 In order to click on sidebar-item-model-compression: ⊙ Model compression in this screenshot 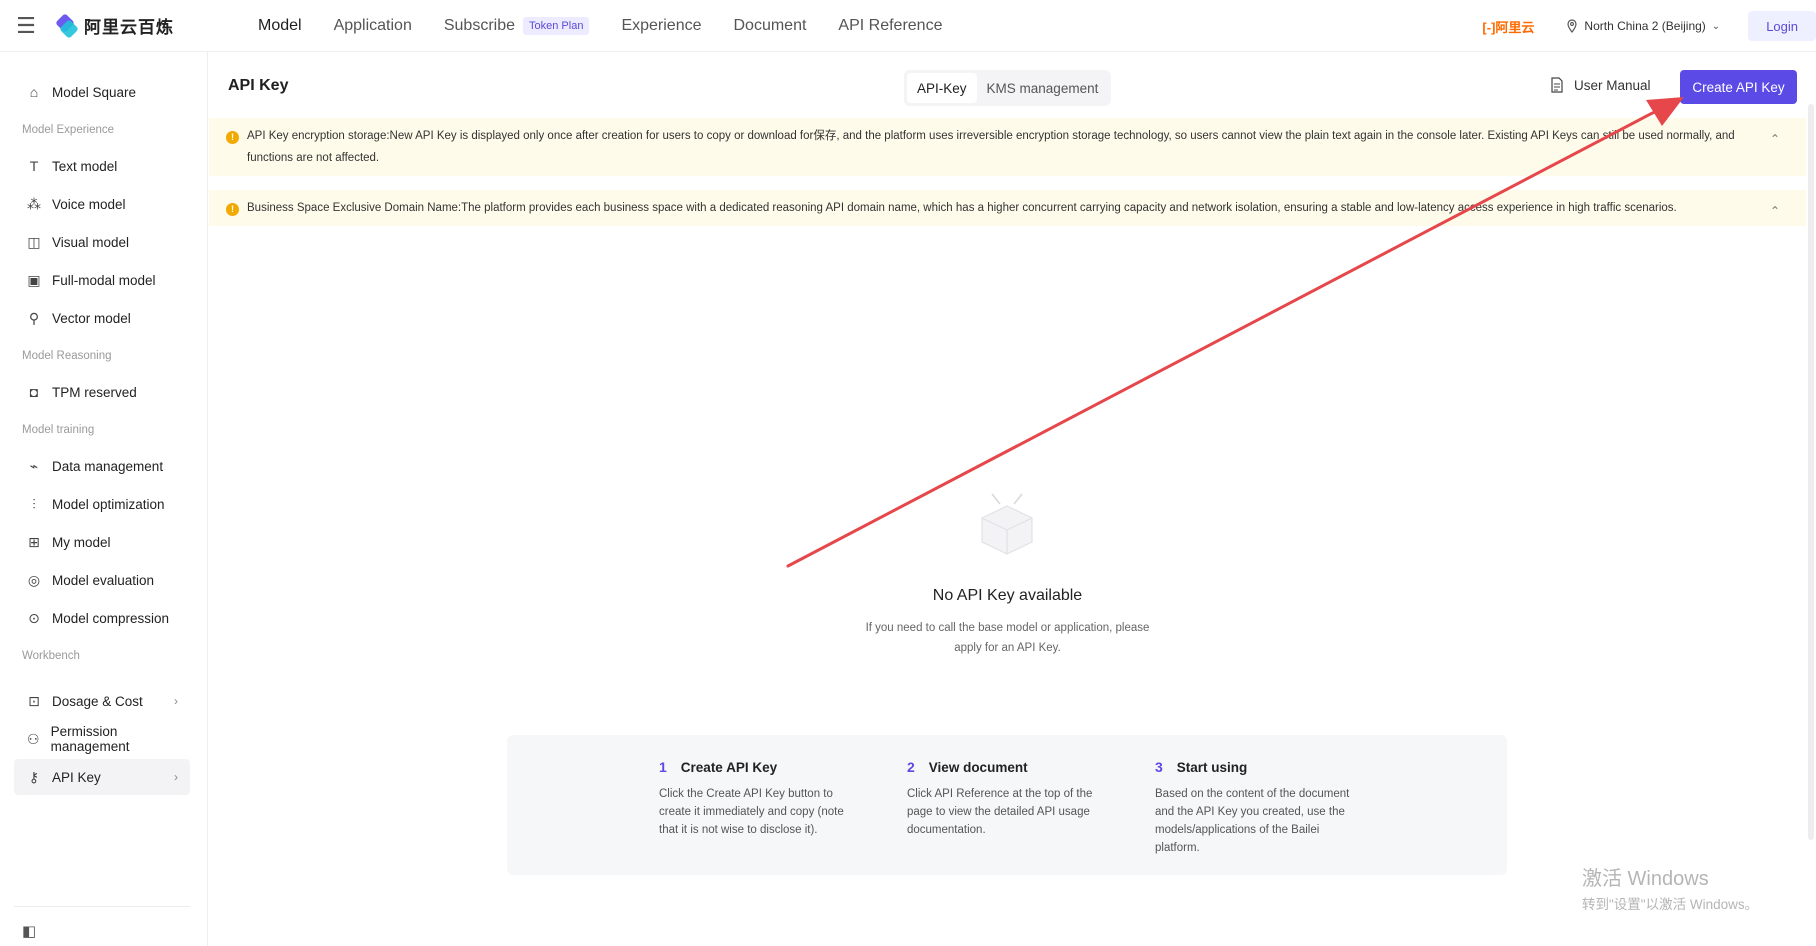, I will do `click(102, 618)`.